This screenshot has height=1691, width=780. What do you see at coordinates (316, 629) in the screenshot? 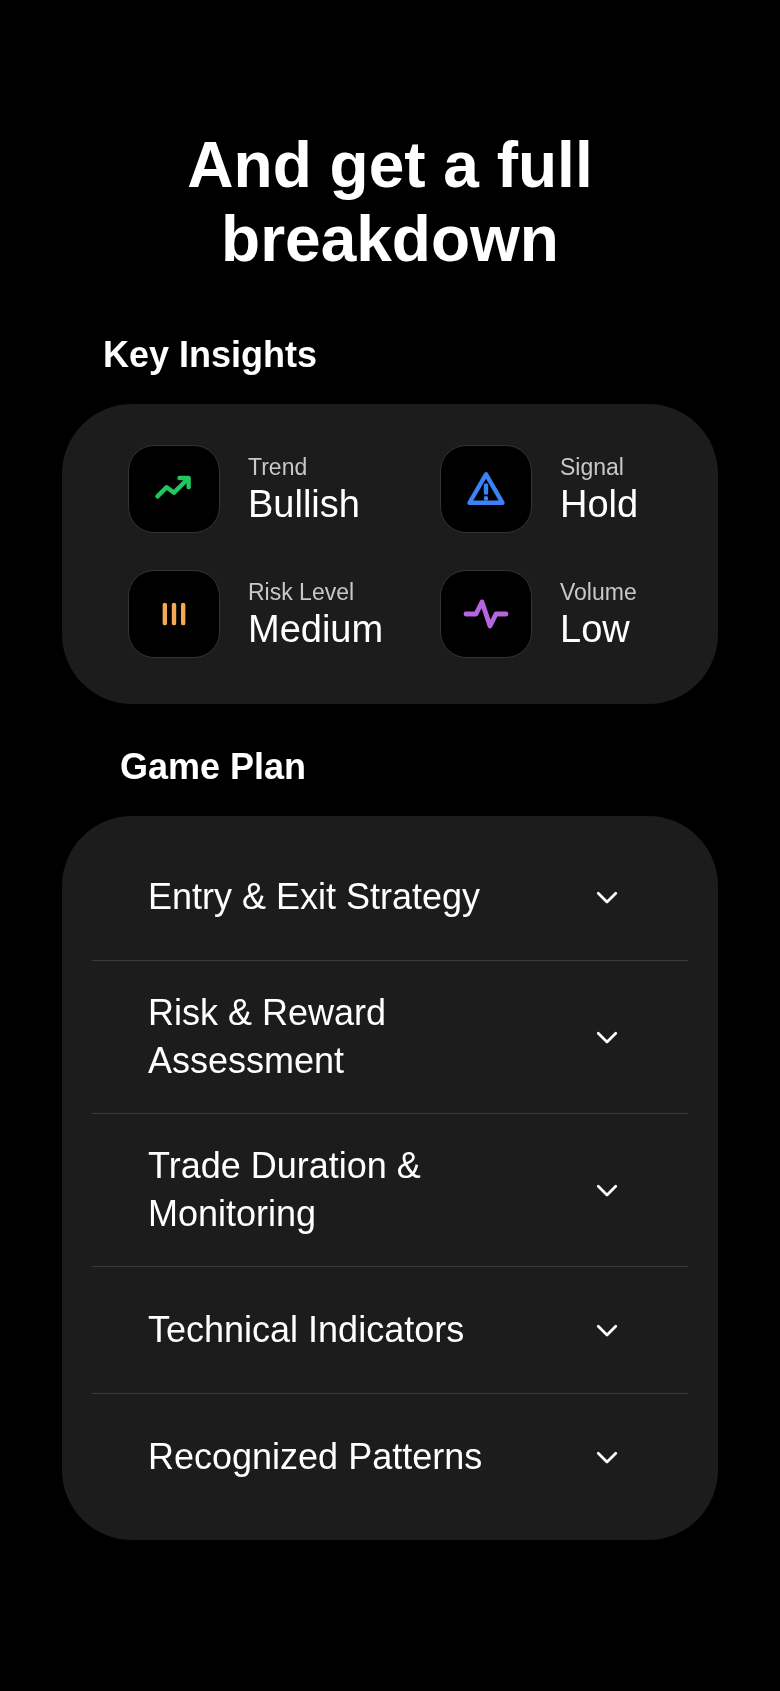
I see `insight-value: Medium` at bounding box center [316, 629].